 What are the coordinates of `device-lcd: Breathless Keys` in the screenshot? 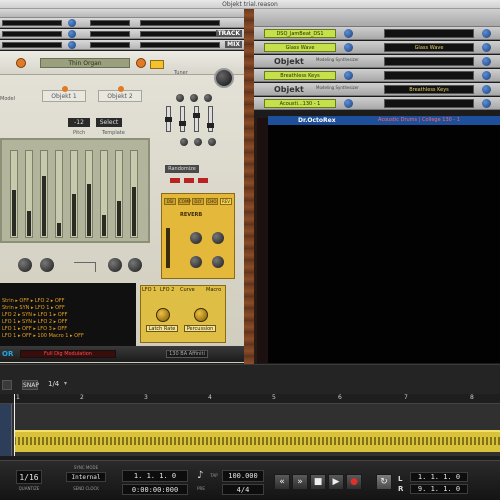 It's located at (429, 89).